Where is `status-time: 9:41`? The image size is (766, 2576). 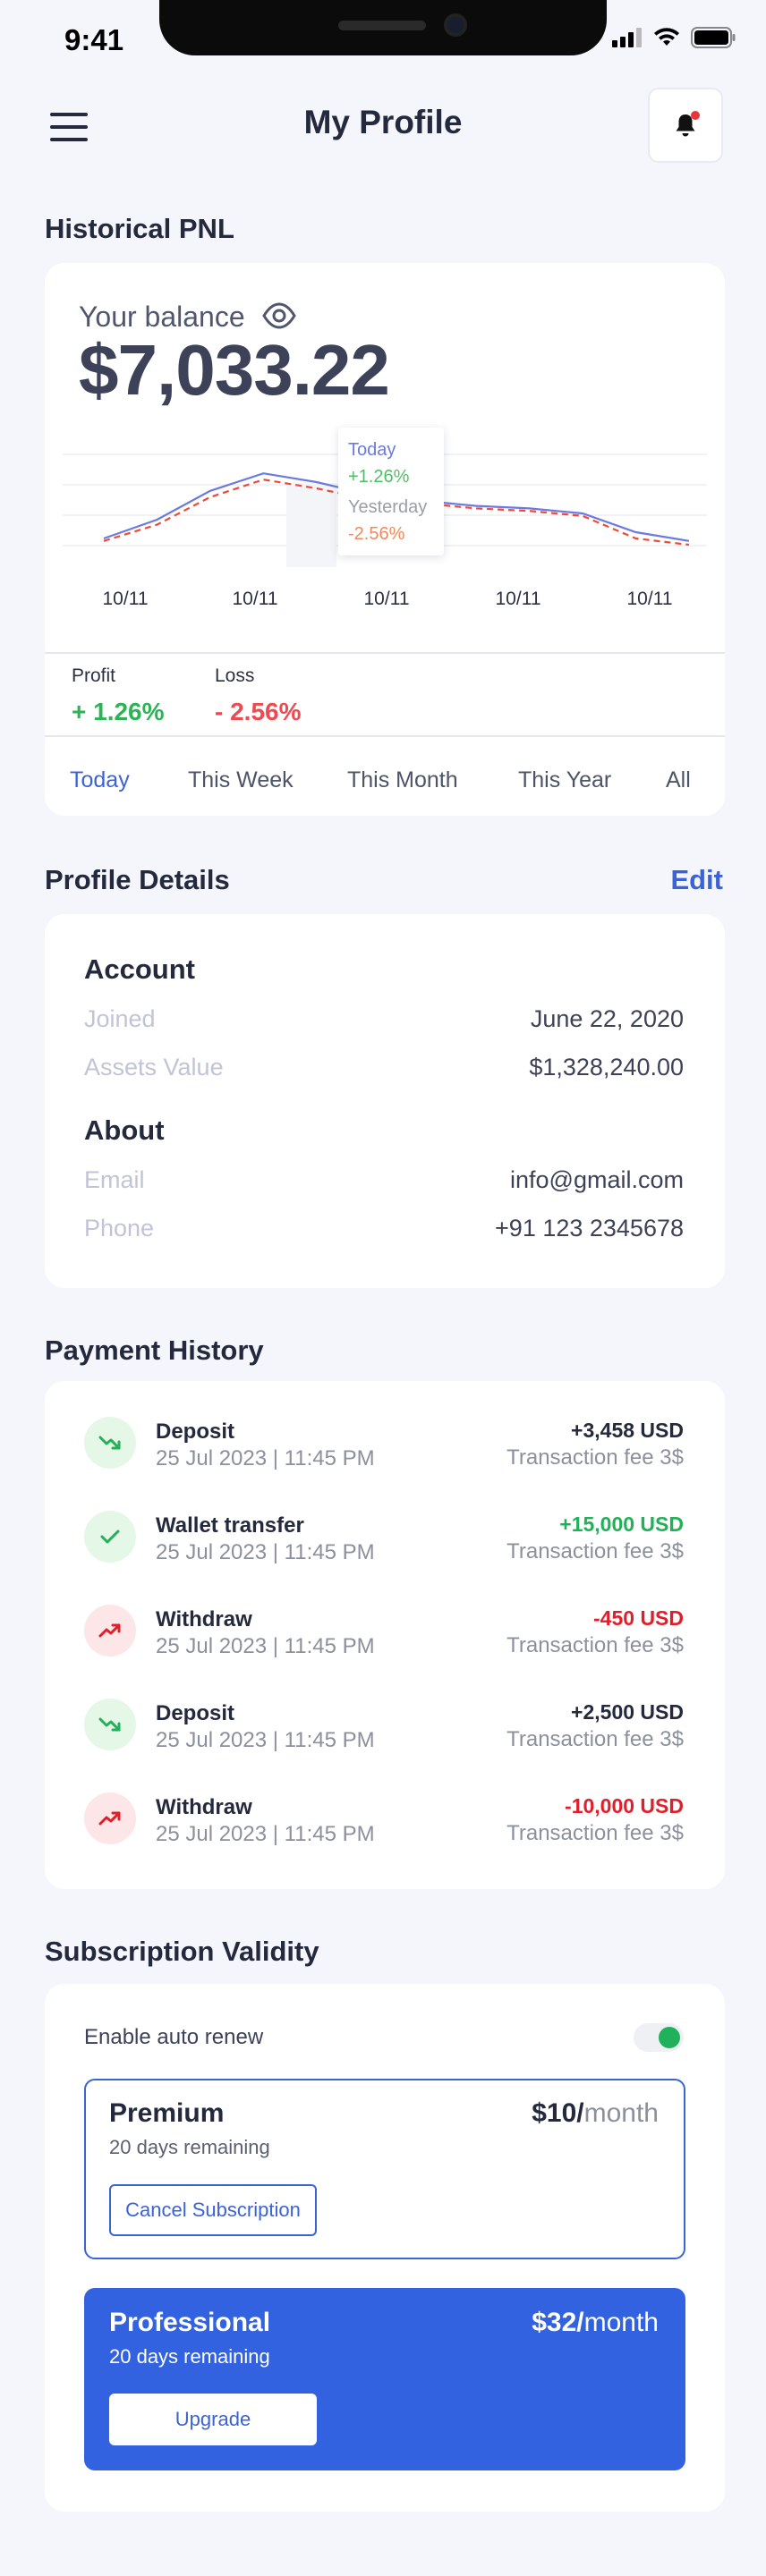
status-time: 9:41 is located at coordinates (94, 39).